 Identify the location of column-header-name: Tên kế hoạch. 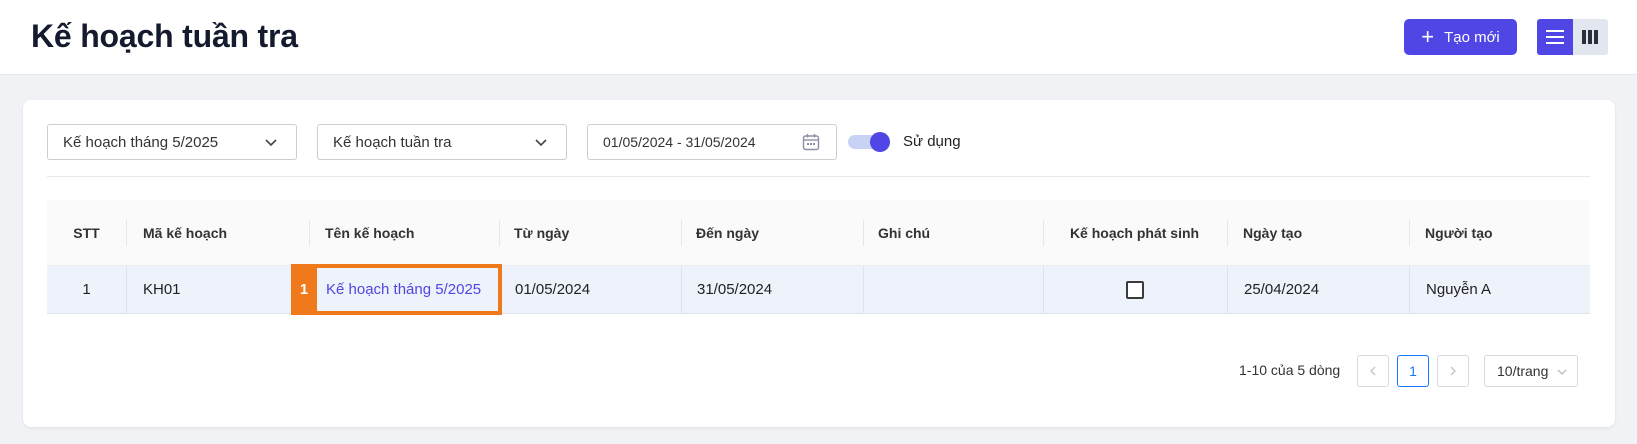
(370, 232).